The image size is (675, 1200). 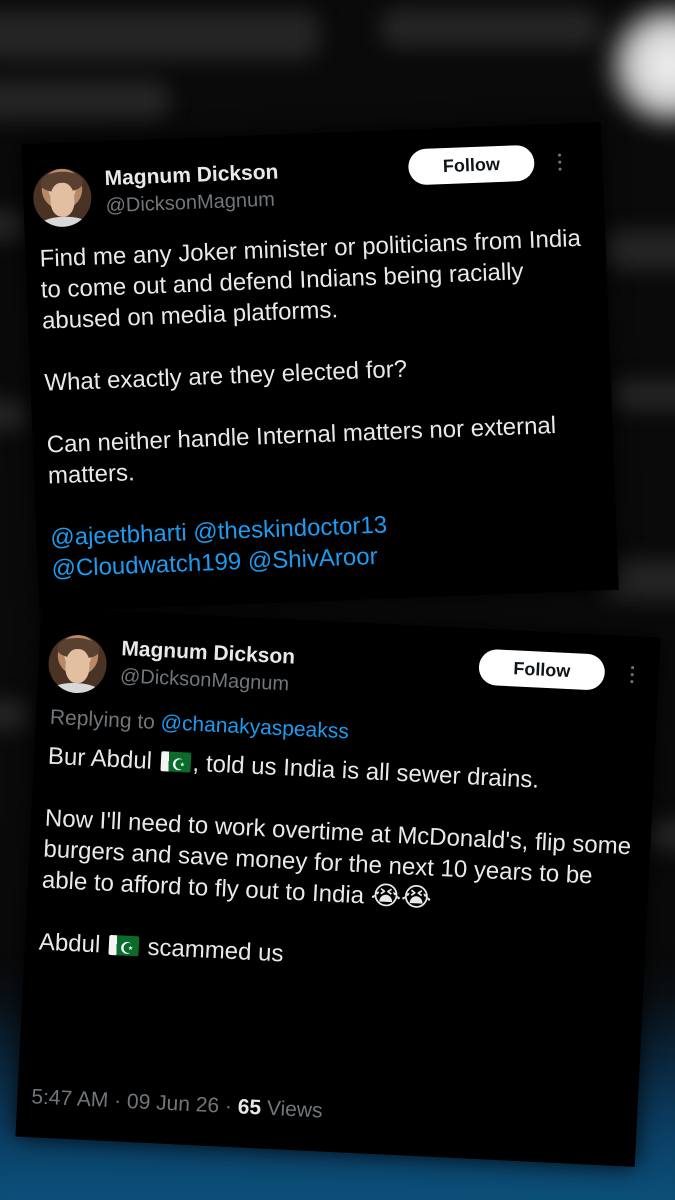 What do you see at coordinates (118, 535) in the screenshot?
I see `mention-link: @ajeetbharti` at bounding box center [118, 535].